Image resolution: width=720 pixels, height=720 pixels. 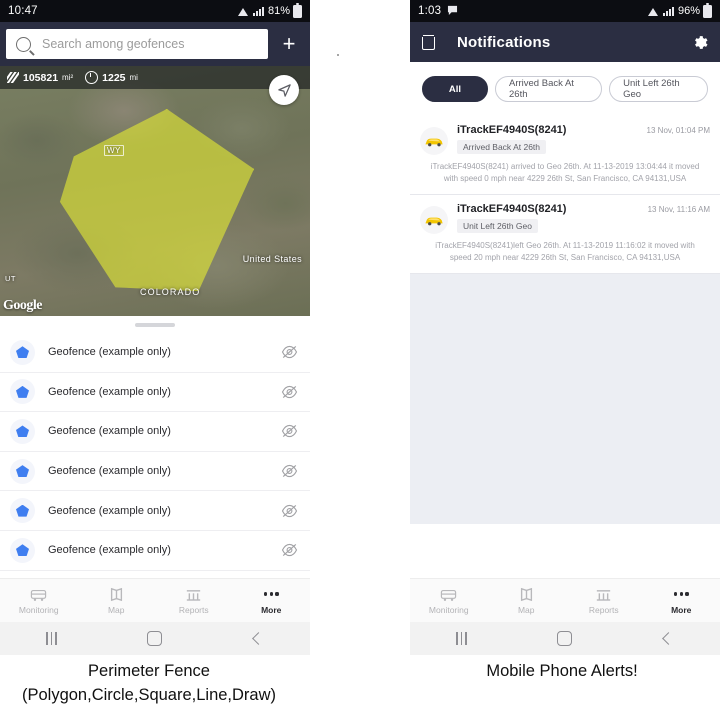 I want to click on search-input: Search among geofences, so click(x=137, y=44).